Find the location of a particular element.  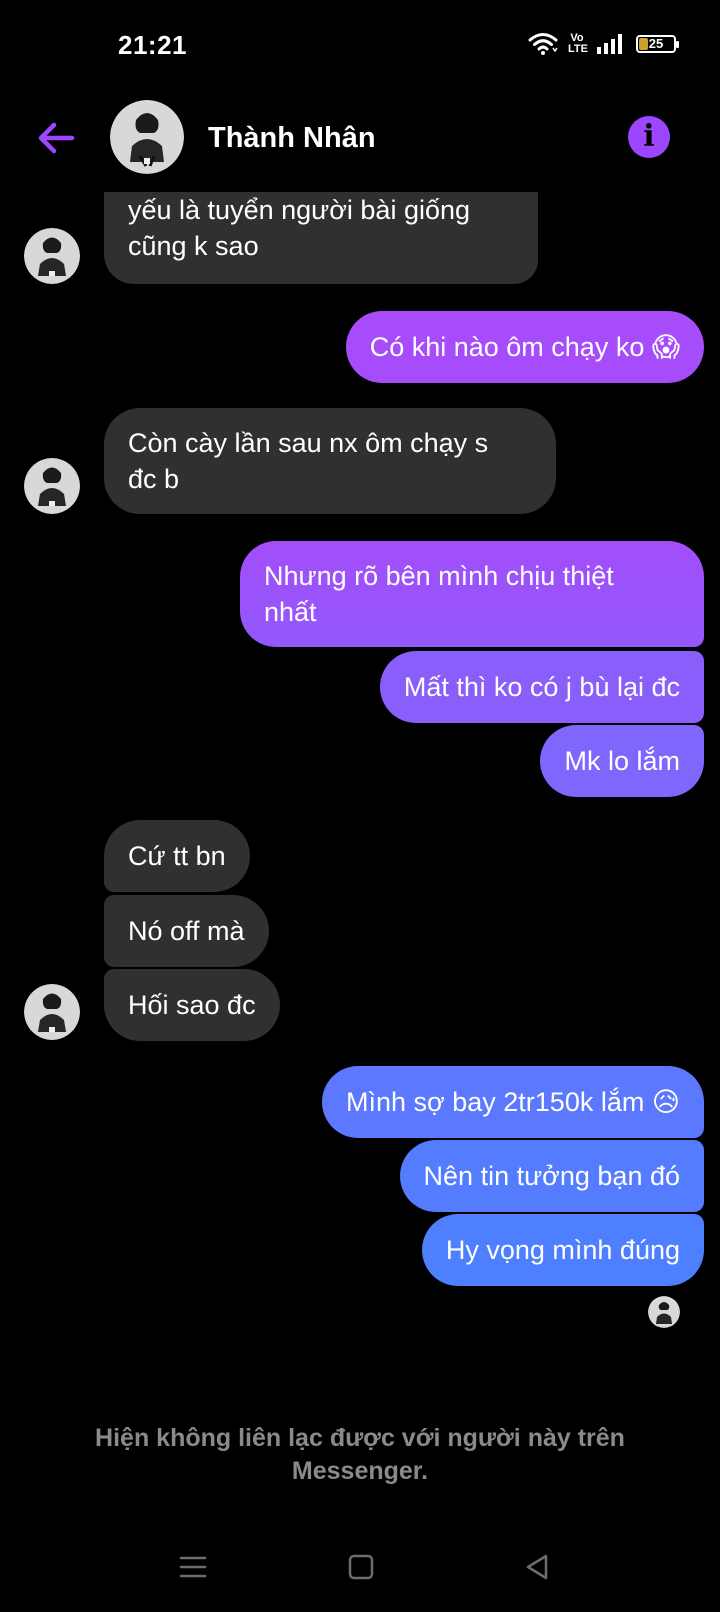

wifi-icon is located at coordinates (543, 44).